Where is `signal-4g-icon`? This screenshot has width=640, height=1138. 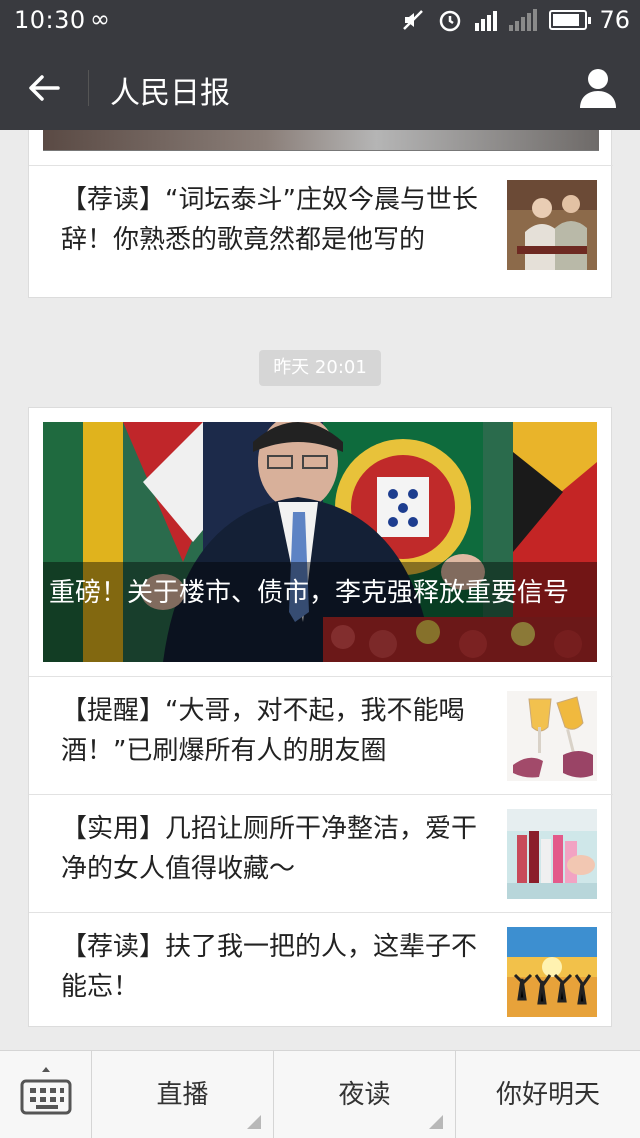 signal-4g-icon is located at coordinates (486, 20).